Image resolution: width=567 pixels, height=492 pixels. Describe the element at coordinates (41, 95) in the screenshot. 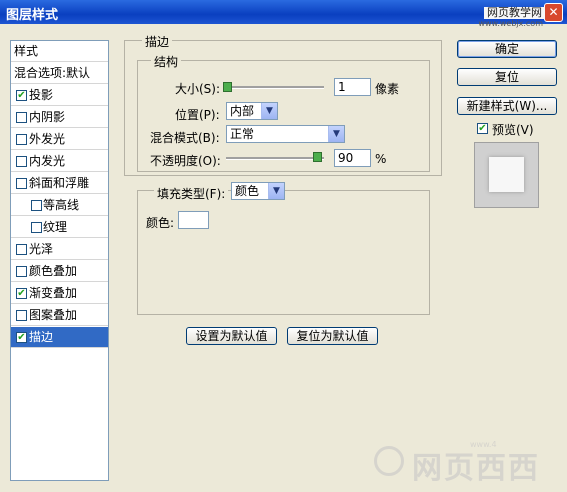

I see `style-item-label: 投影` at that location.